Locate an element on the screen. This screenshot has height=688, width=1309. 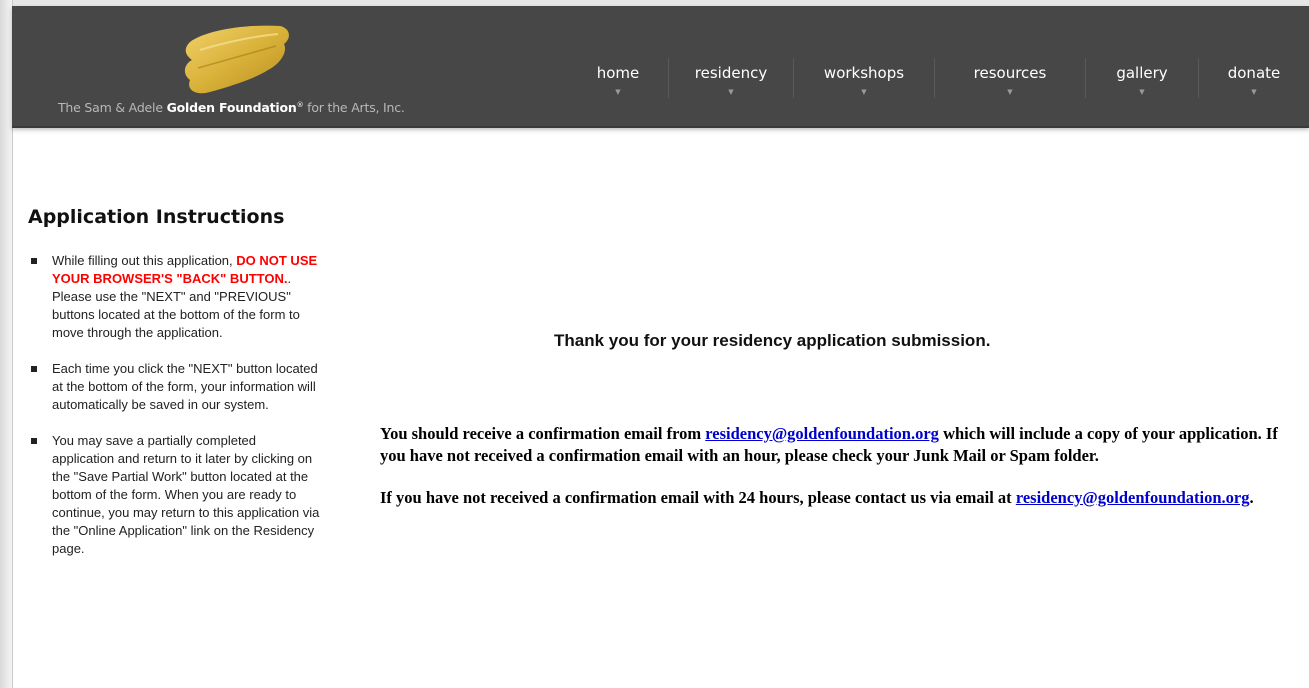
nav-label: resources is located at coordinates (1010, 73).